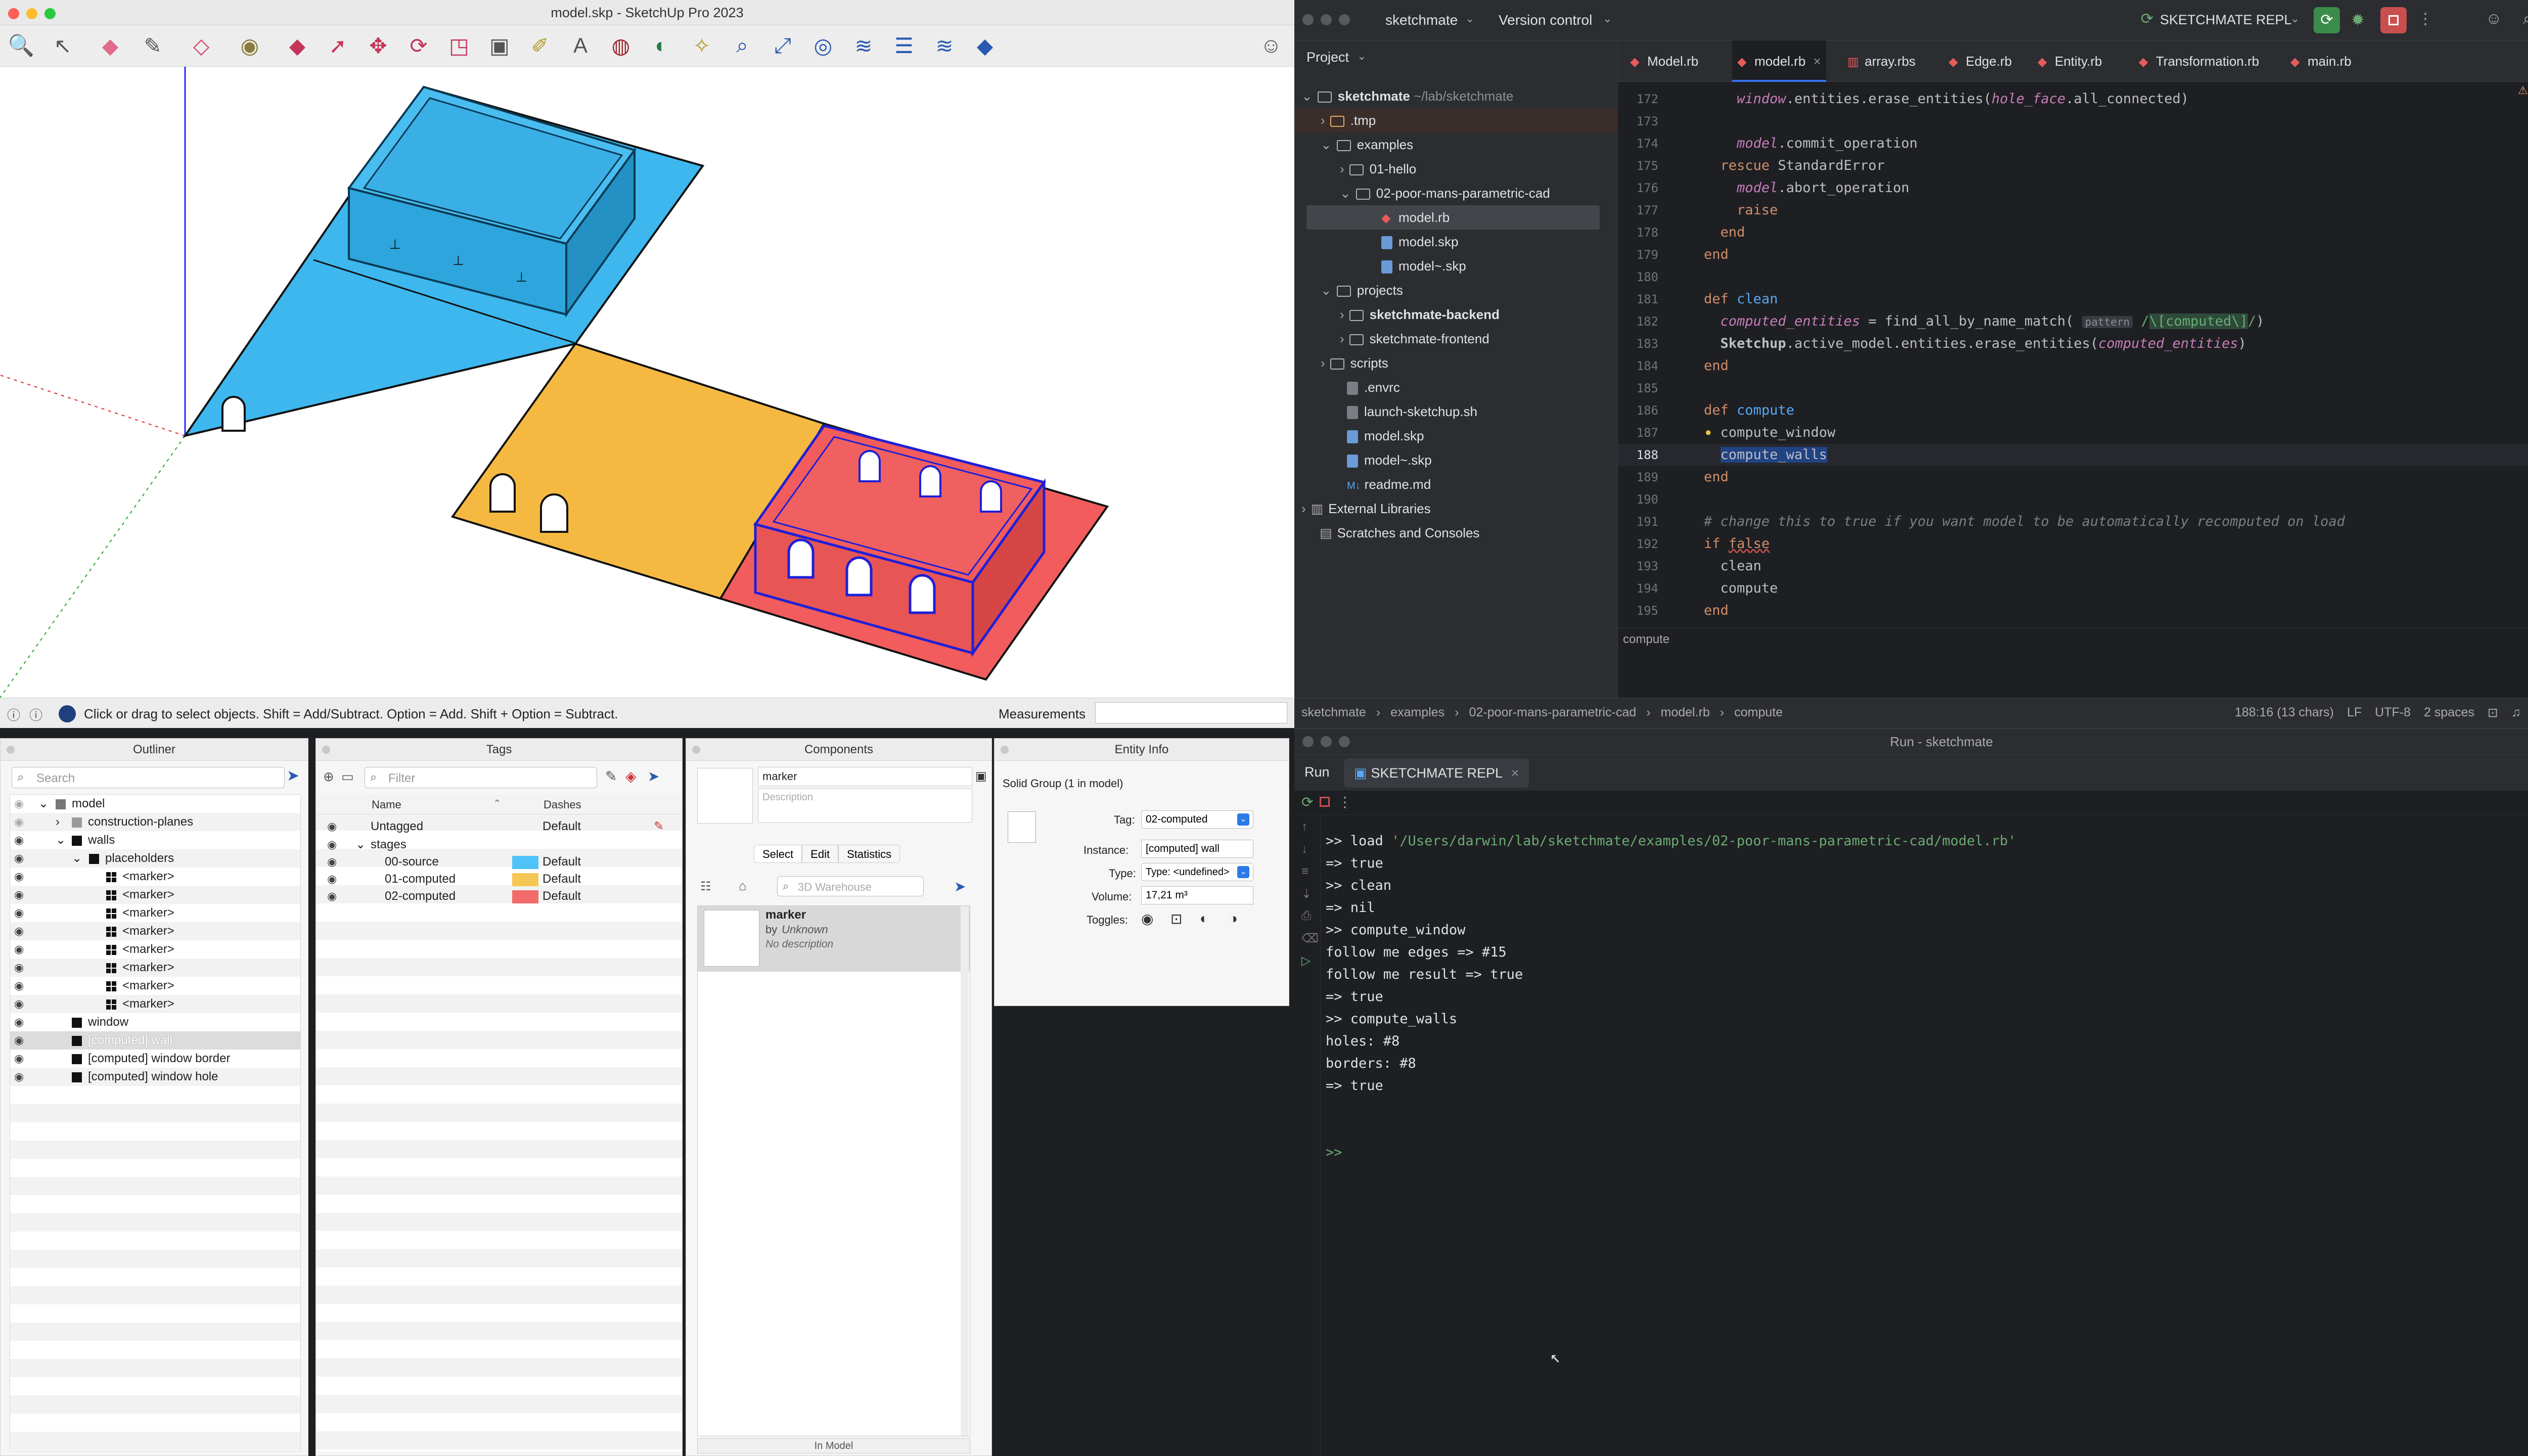  I want to click on instance-input: [computed] wall, so click(1197, 849).